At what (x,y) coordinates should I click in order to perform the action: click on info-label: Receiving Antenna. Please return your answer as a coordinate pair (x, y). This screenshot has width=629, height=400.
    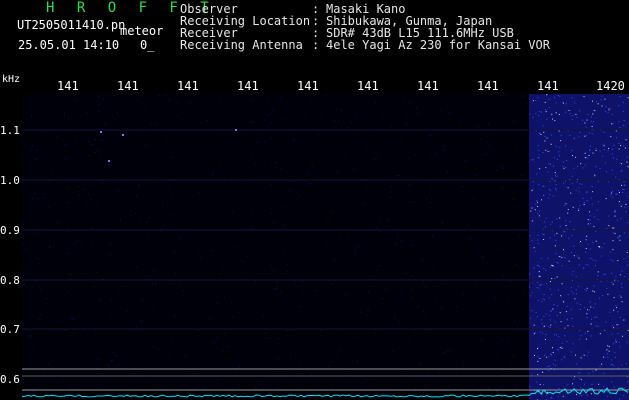
    Looking at the image, I should click on (241, 45).